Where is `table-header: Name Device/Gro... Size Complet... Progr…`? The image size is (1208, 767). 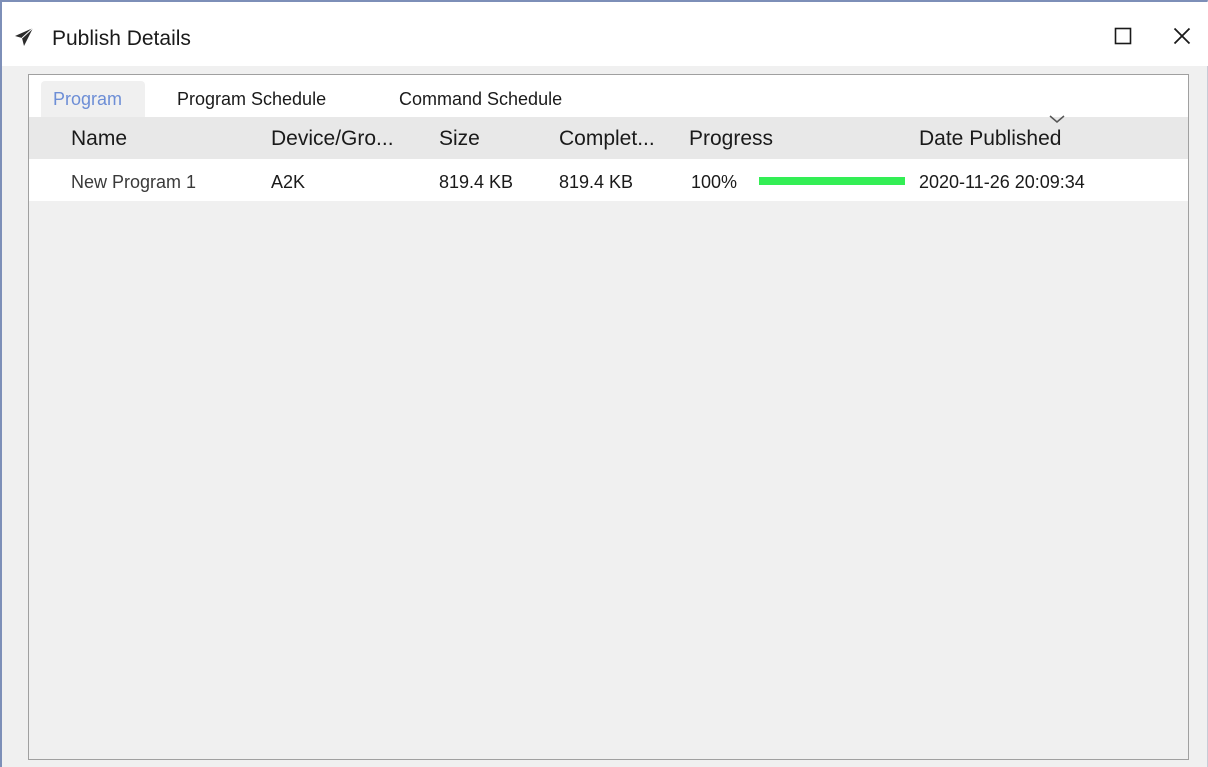
table-header: Name Device/Gro... Size Complet... Progr… is located at coordinates (608, 138).